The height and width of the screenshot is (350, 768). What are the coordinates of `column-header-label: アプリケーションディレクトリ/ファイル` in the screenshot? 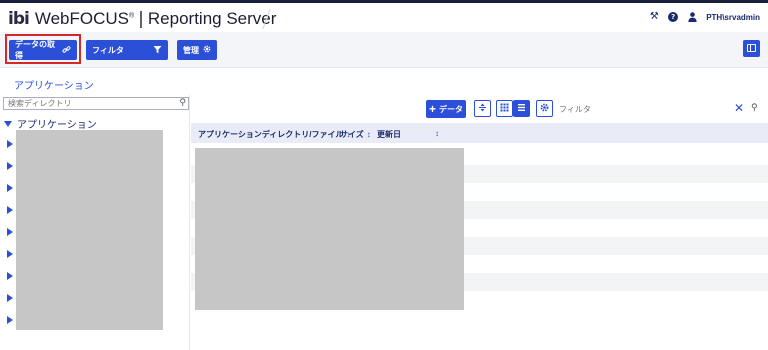 It's located at (271, 134).